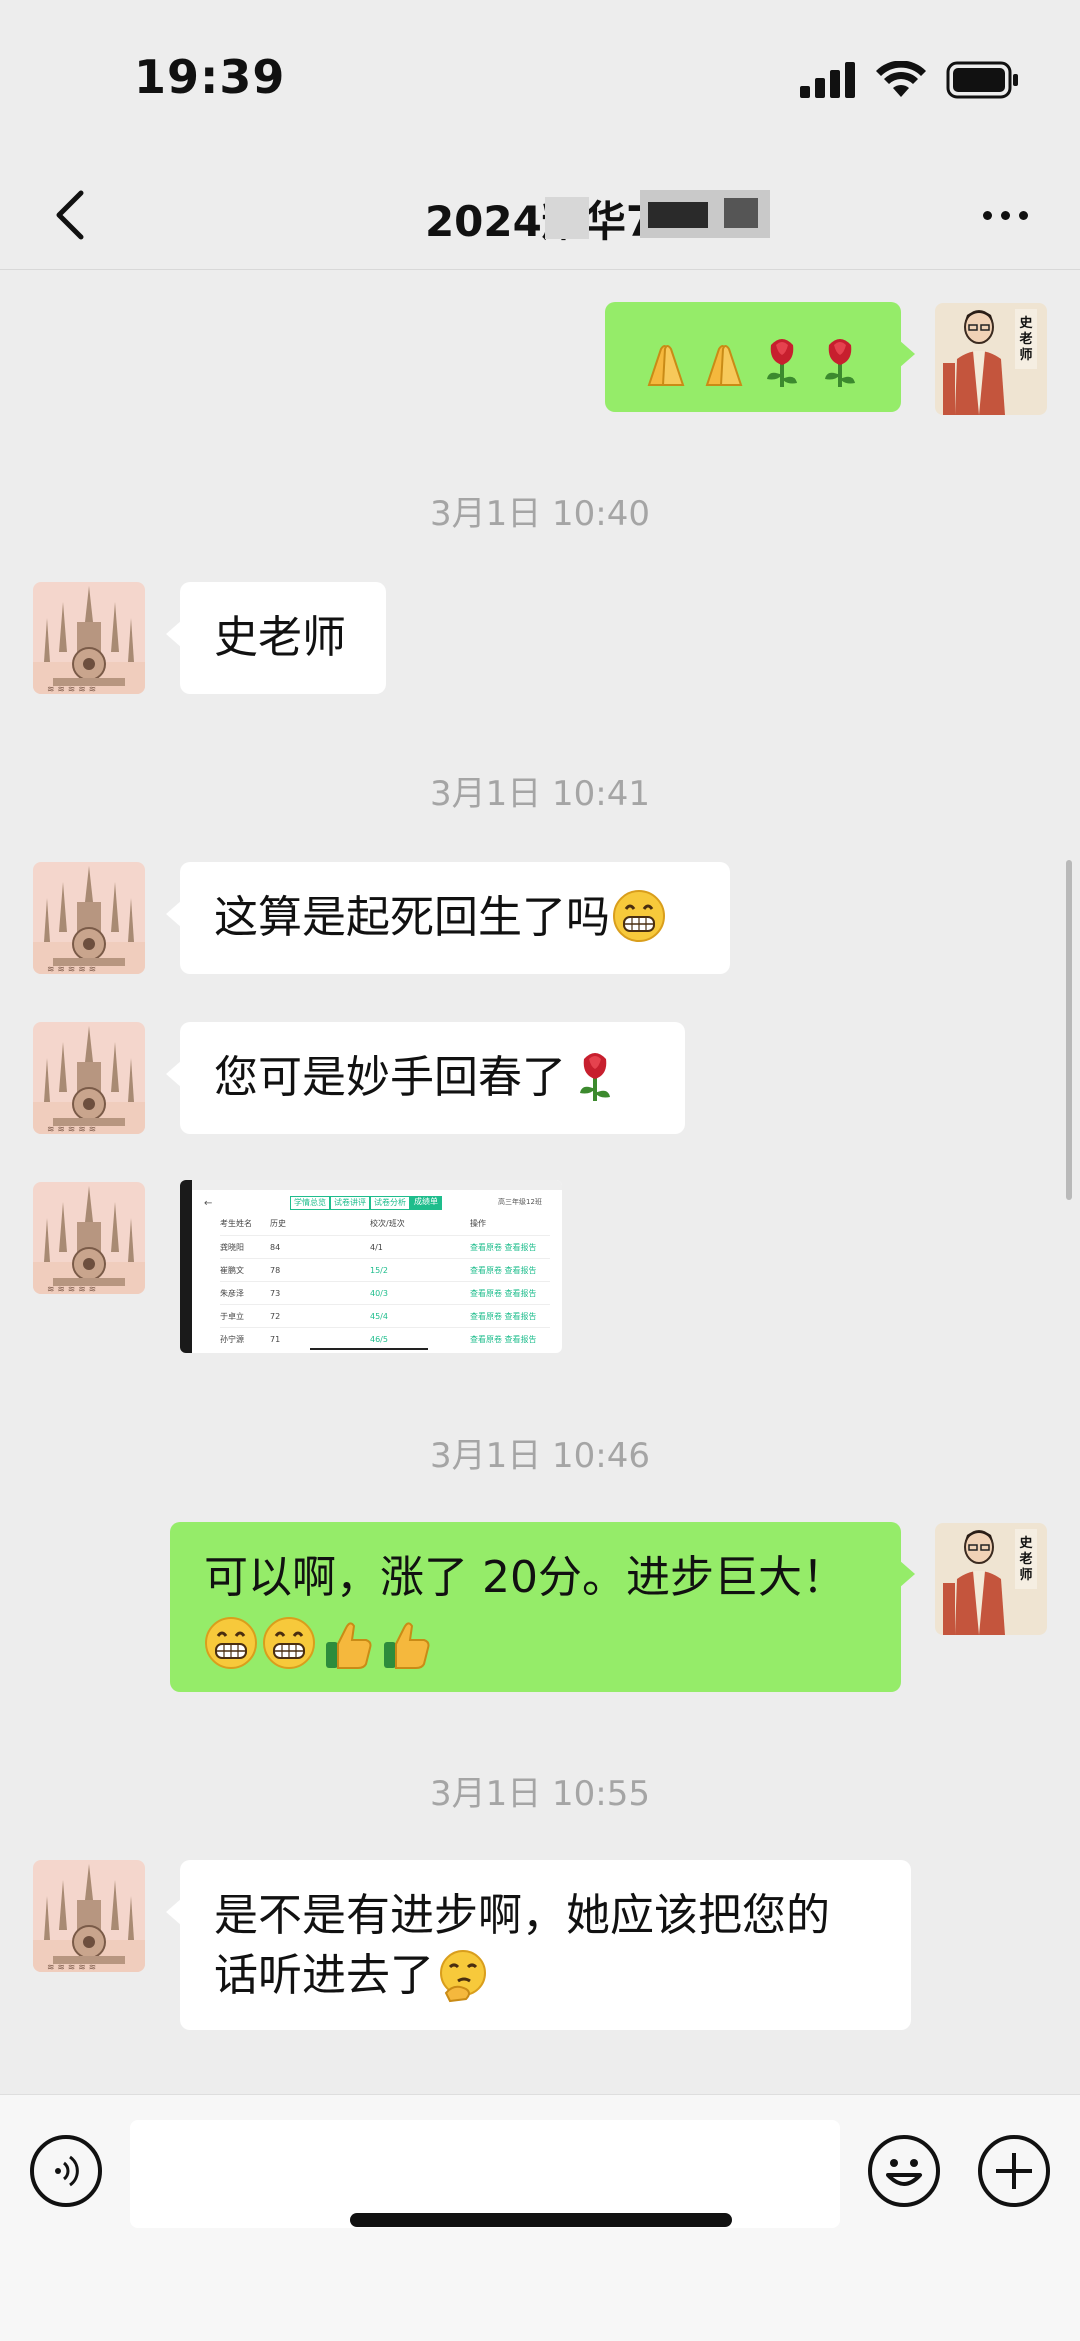 The height and width of the screenshot is (2341, 1080). I want to click on thumb-cell: 84, so click(275, 1247).